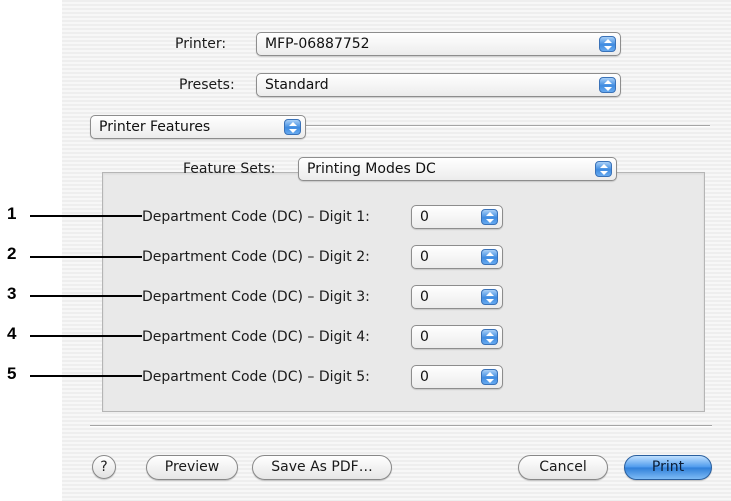  Describe the element at coordinates (201, 44) in the screenshot. I see `printer-label: Printer:` at that location.